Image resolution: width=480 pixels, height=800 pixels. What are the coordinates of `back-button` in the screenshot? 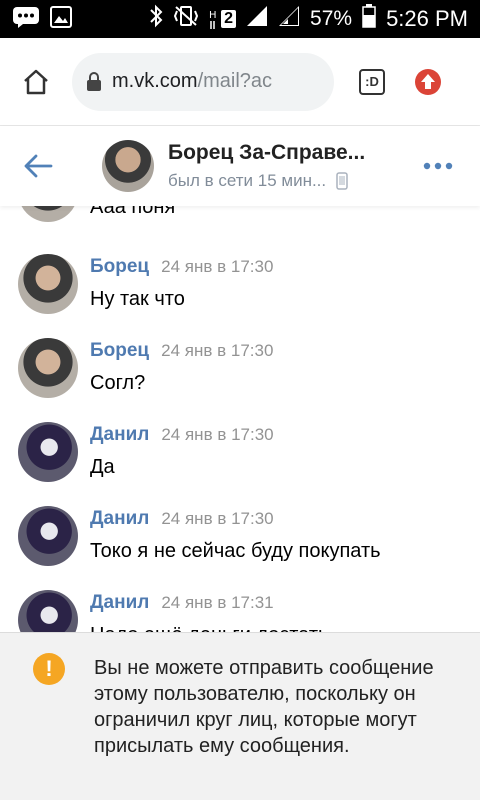 It's located at (38, 166).